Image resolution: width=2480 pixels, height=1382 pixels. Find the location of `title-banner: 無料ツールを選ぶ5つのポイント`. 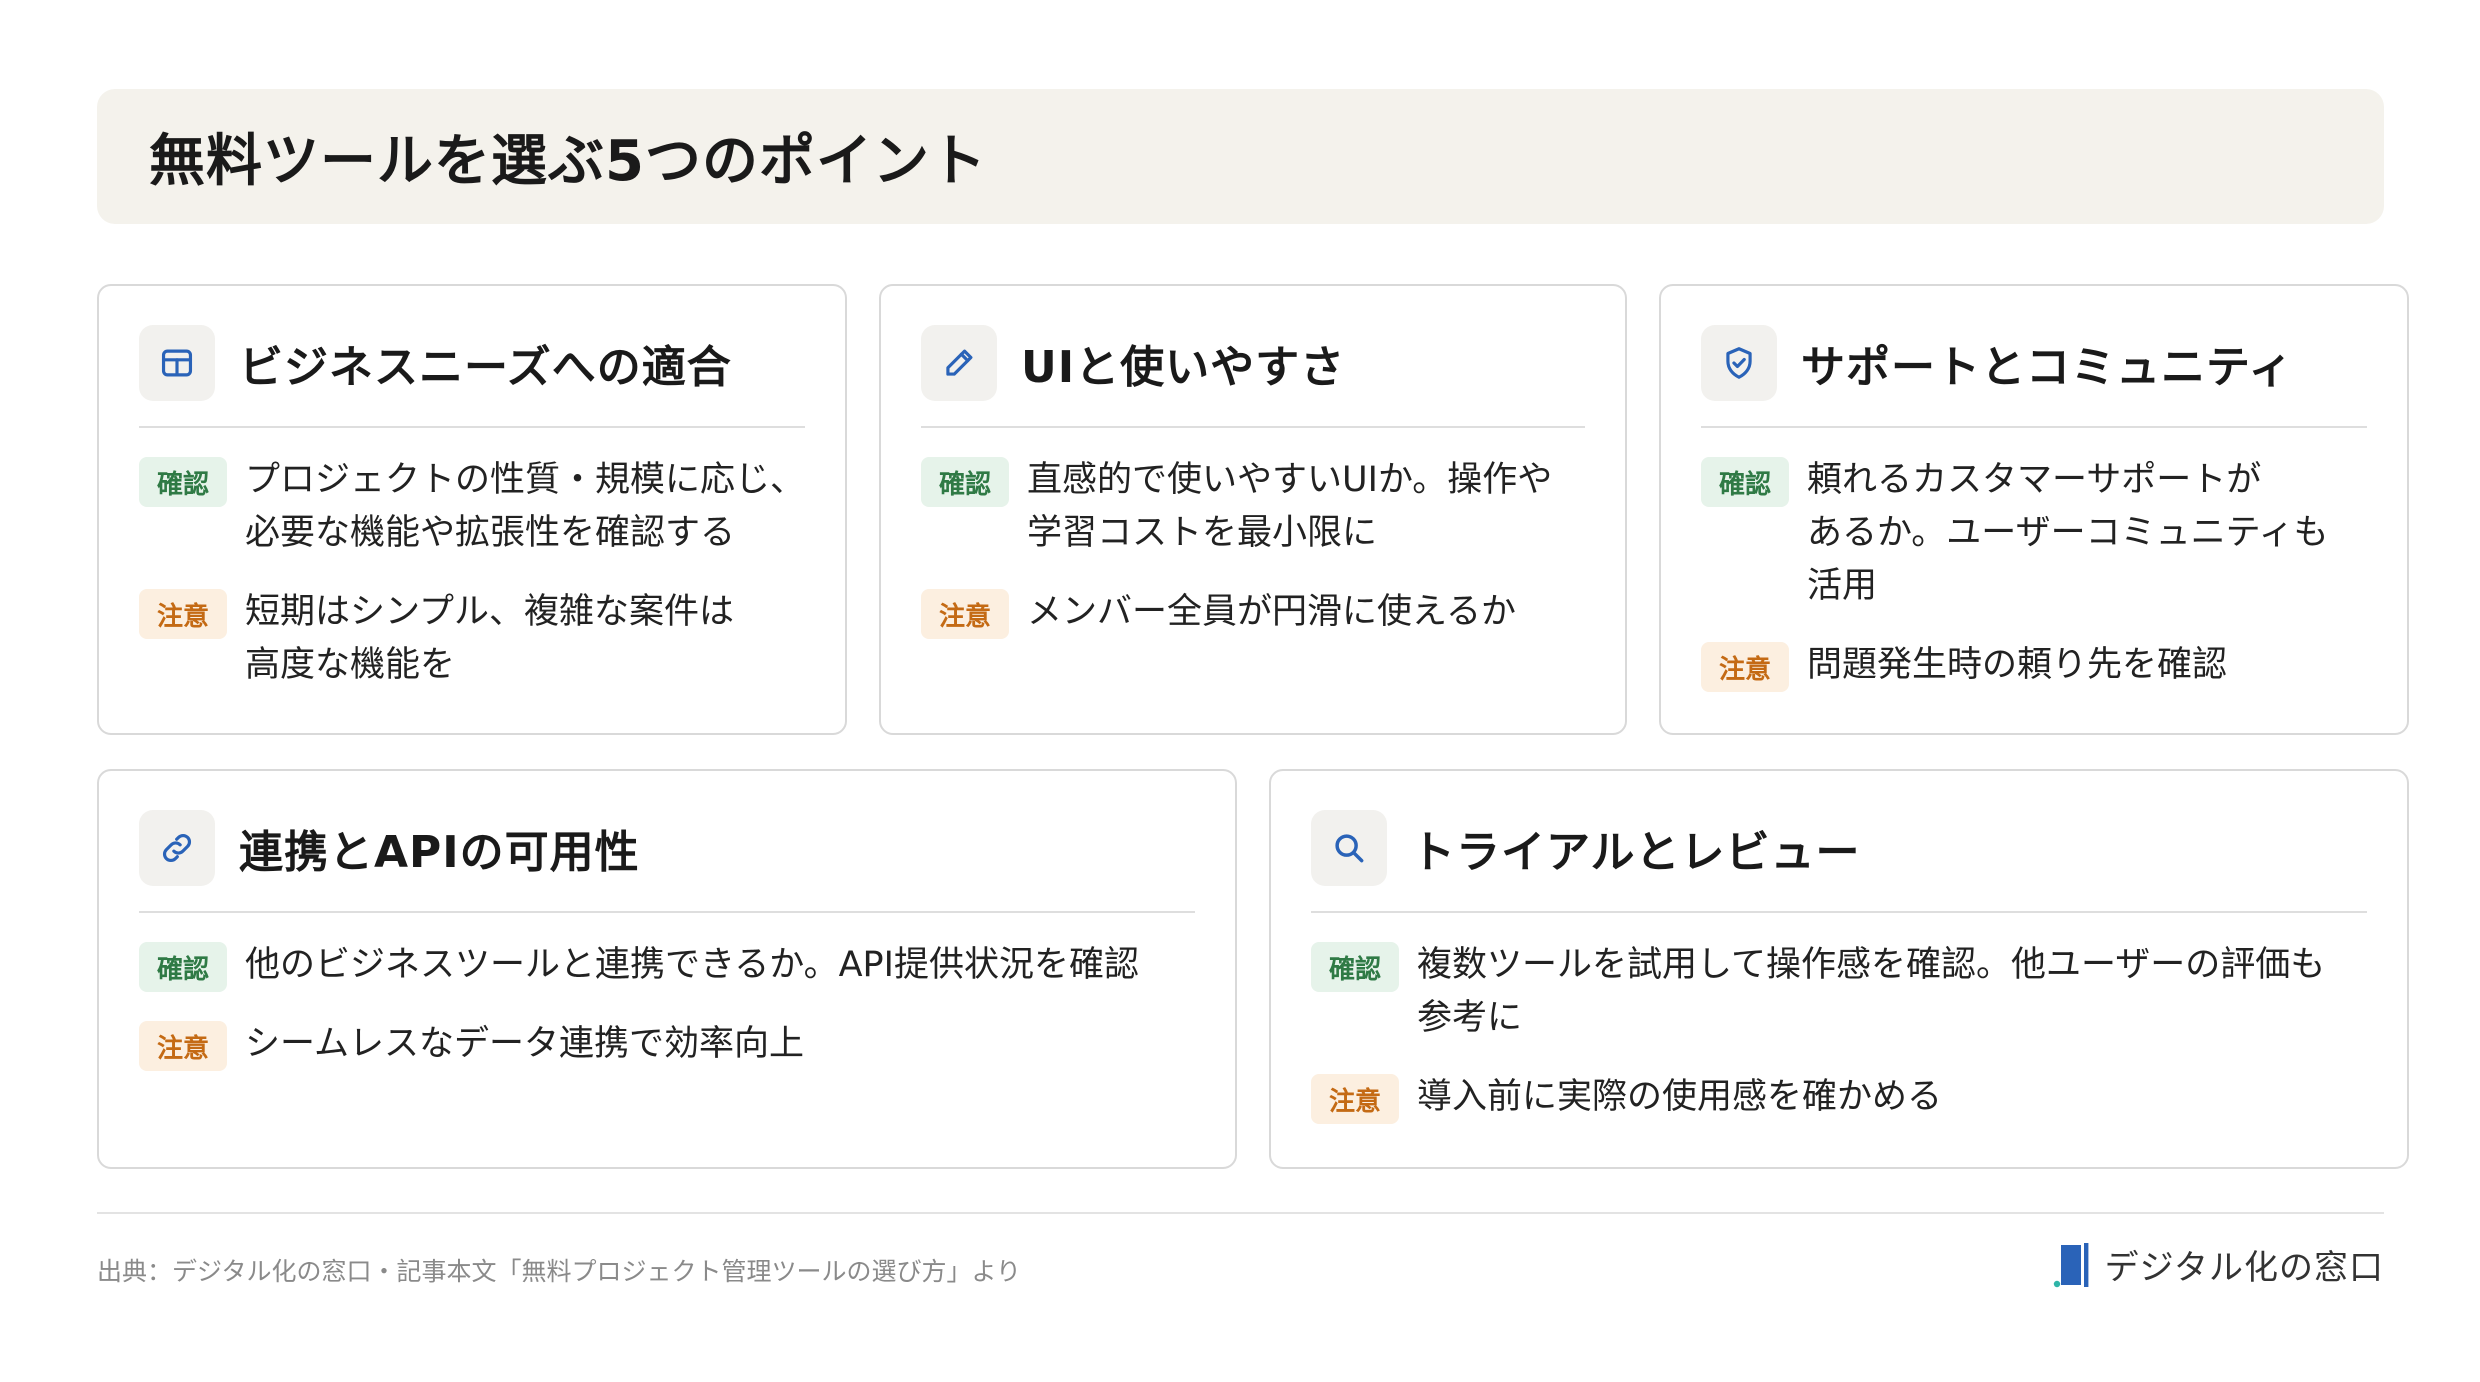

title-banner: 無料ツールを選ぶ5つのポイント is located at coordinates (1240, 156).